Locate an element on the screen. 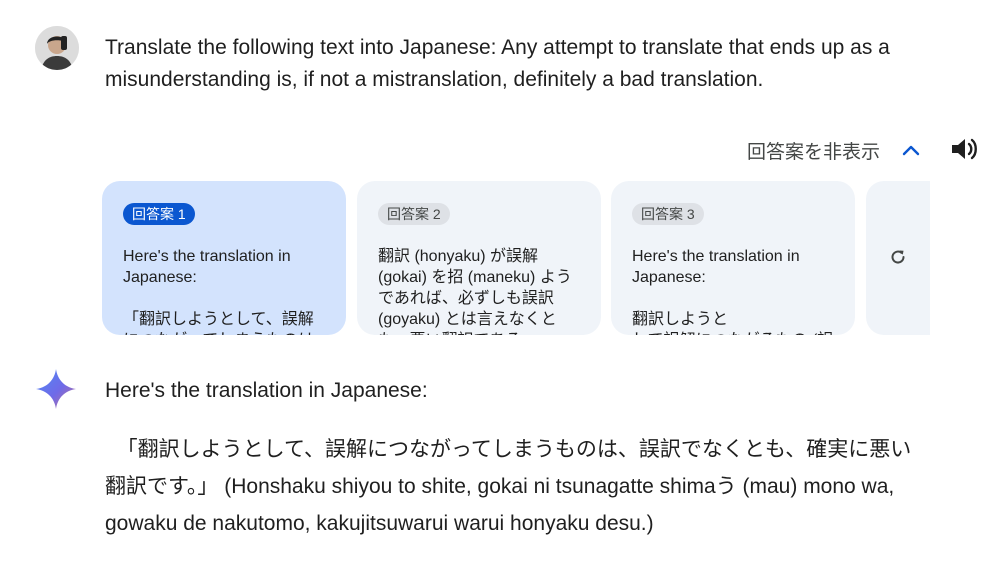 This screenshot has height=570, width=1000. gemini-sparkle-icon is located at coordinates (56, 389).